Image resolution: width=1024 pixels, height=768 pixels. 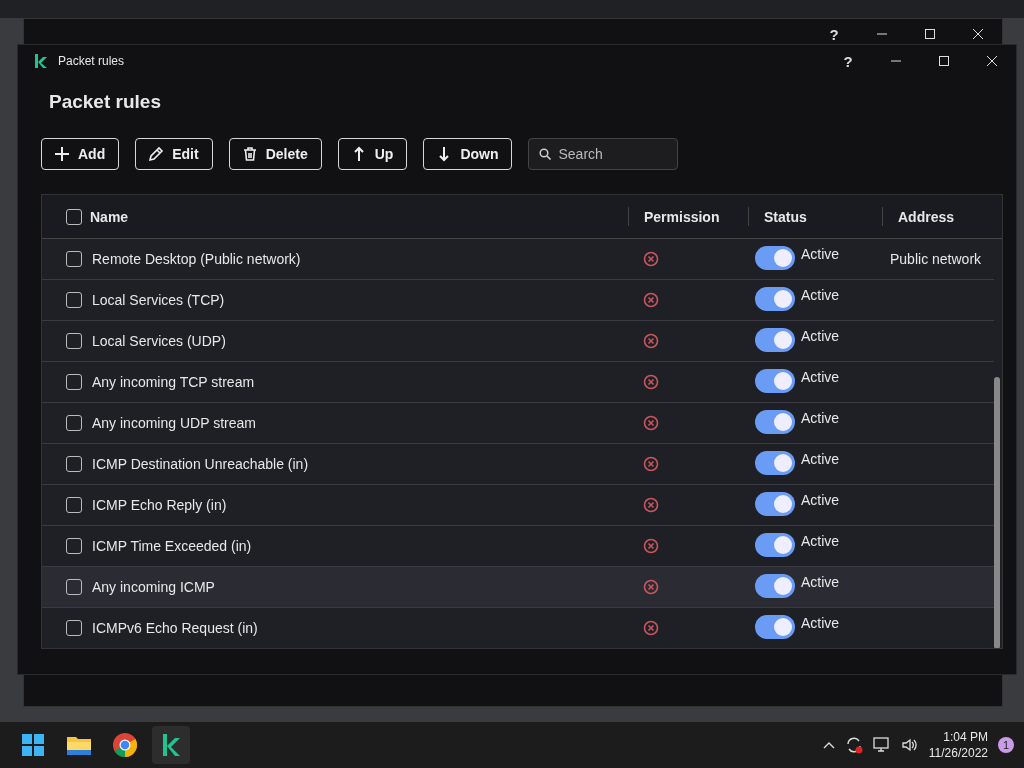 I want to click on table-row: Local Services (UDP) Active, so click(x=518, y=341).